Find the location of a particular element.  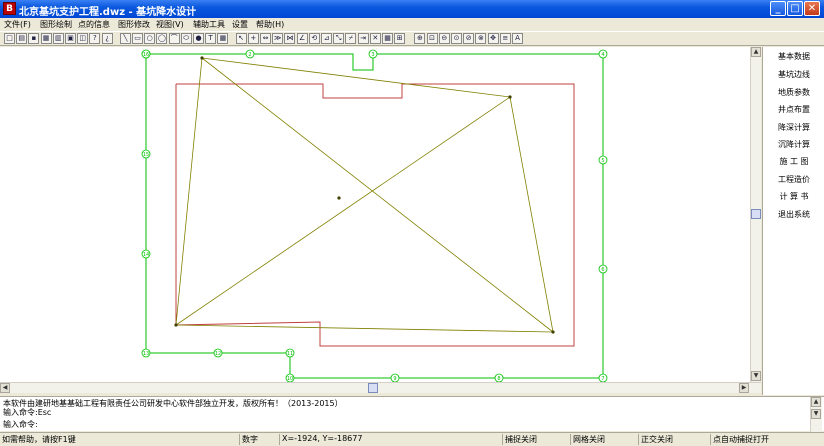

layer-icon: ≡ is located at coordinates (505, 38).